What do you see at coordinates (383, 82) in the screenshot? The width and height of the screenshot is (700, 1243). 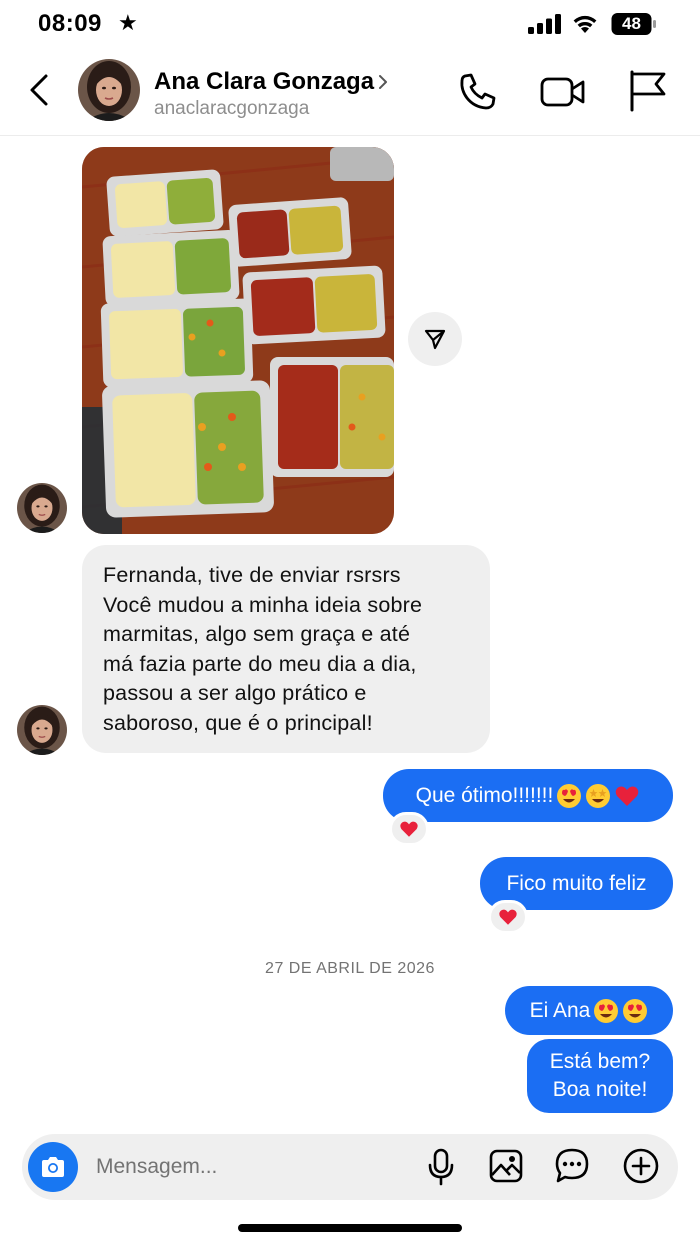 I see `chevron-right-icon` at bounding box center [383, 82].